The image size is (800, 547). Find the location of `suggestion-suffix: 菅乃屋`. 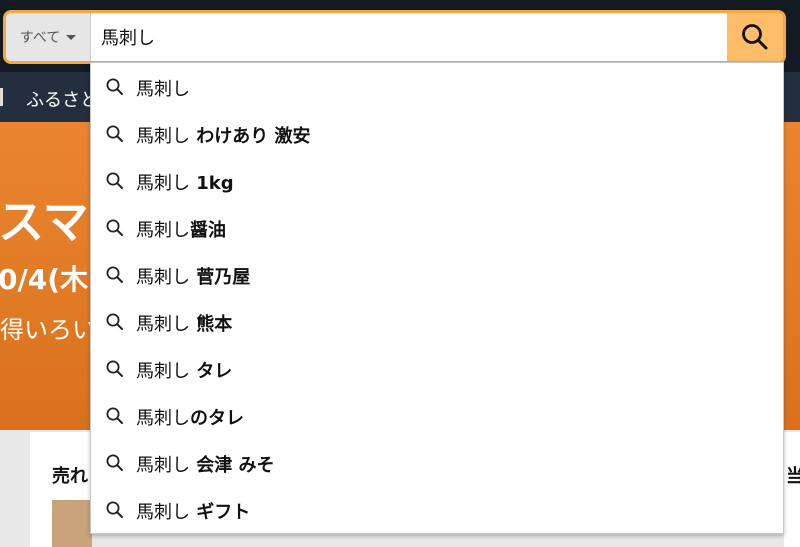

suggestion-suffix: 菅乃屋 is located at coordinates (220, 277).